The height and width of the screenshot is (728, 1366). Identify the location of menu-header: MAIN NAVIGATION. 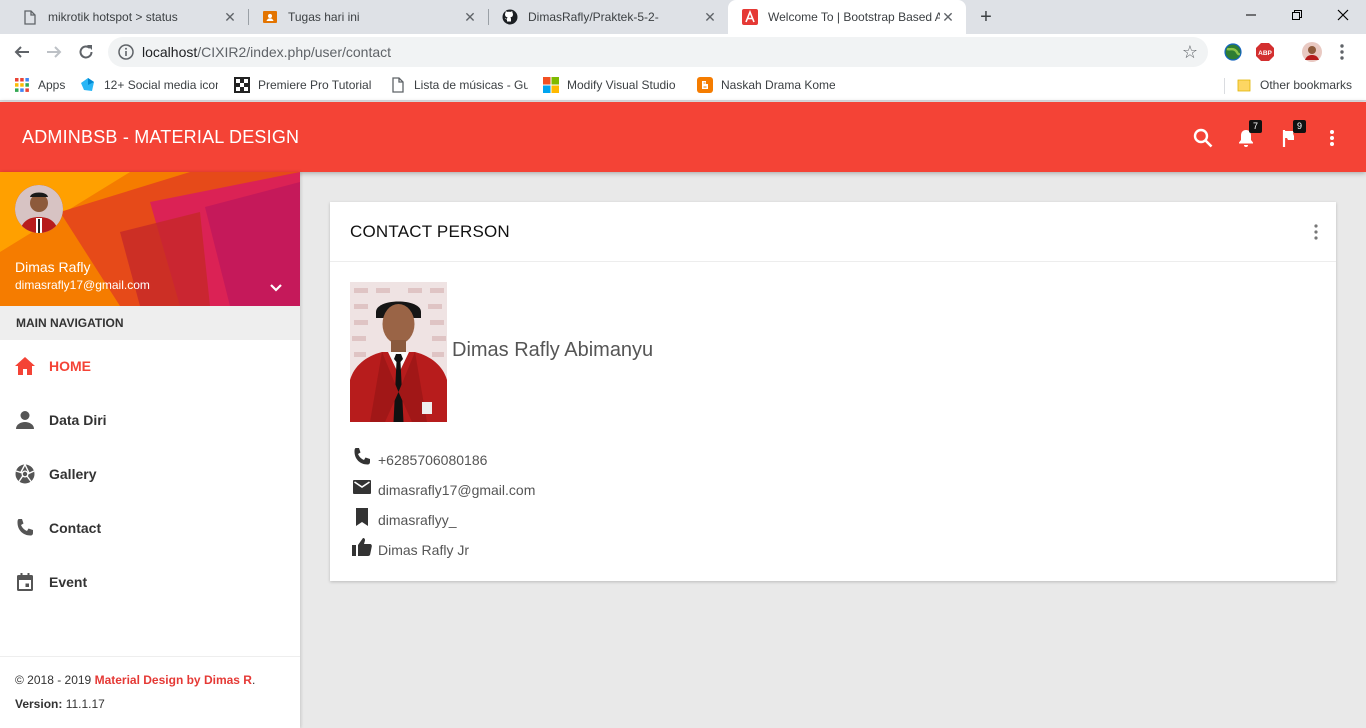
(150, 323).